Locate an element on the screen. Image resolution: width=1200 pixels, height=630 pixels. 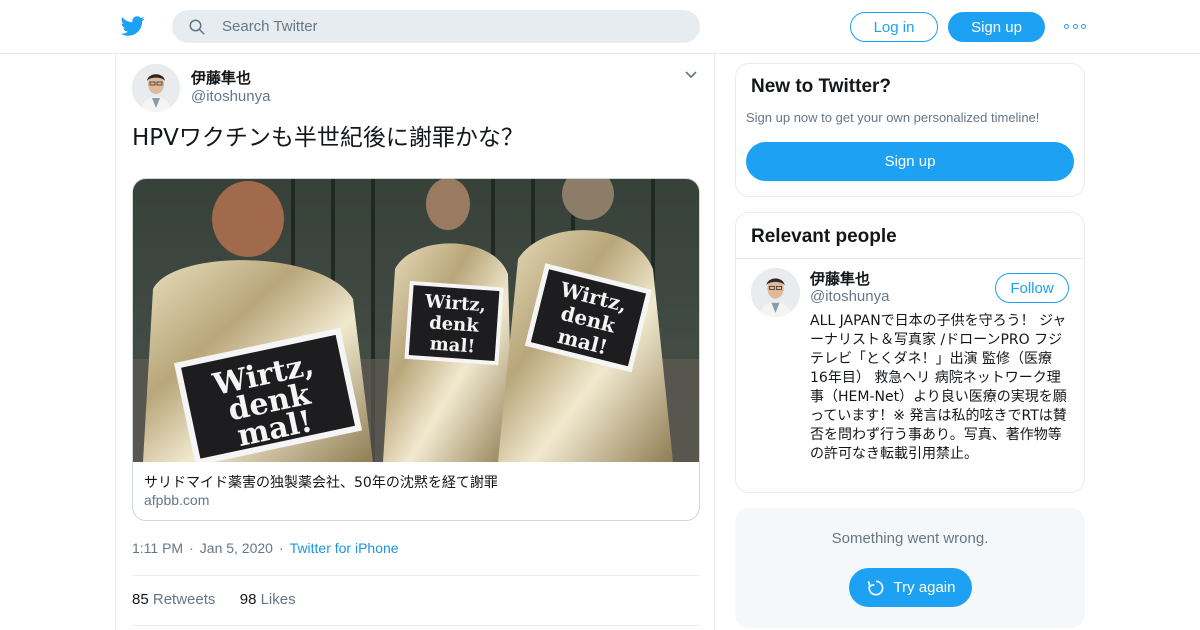
search-input is located at coordinates (452, 26).